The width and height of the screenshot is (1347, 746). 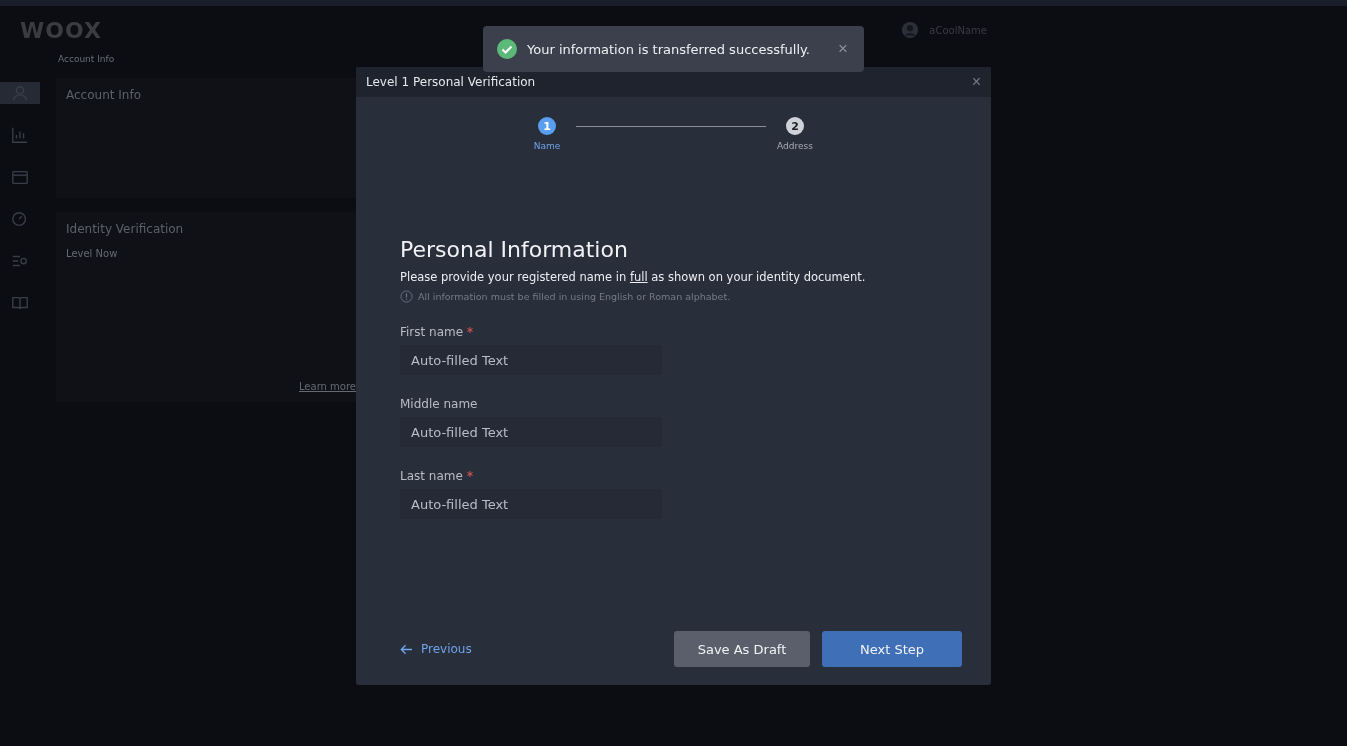 I want to click on arrow-left-icon, so click(x=406, y=649).